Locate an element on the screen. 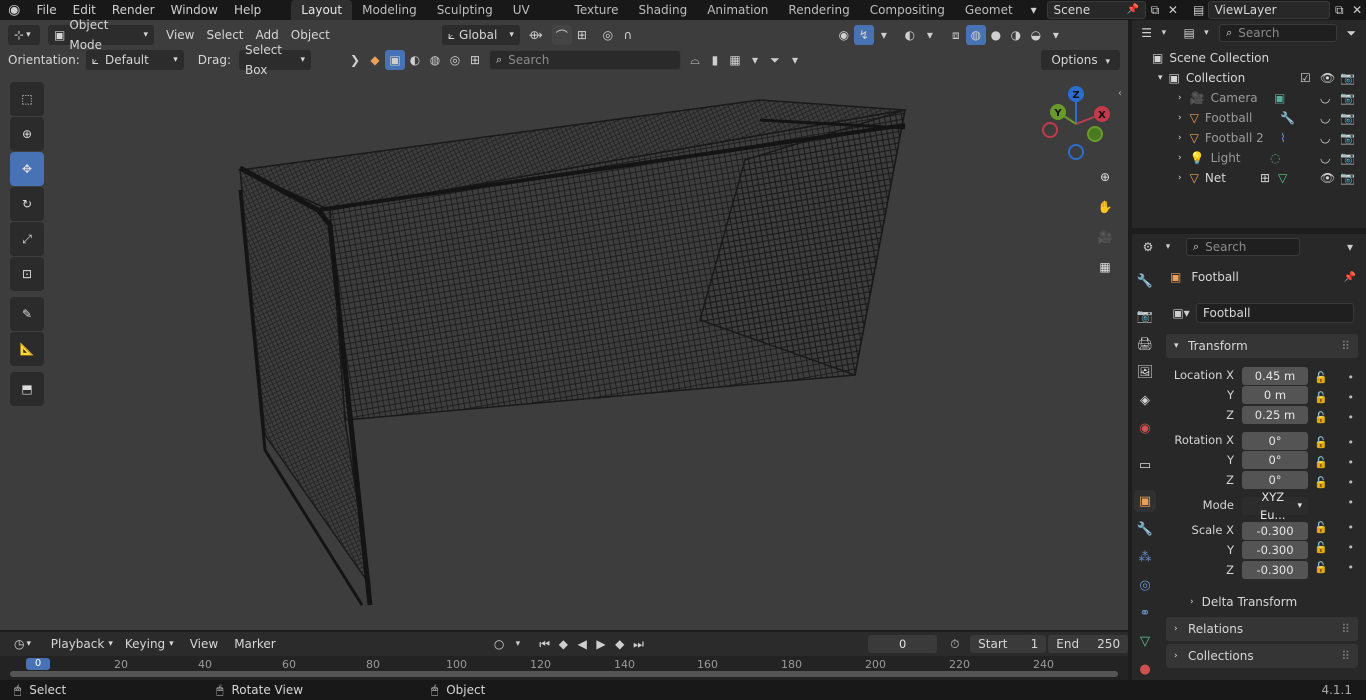 The height and width of the screenshot is (700, 1366). select-mode-invert-icon: ◎ is located at coordinates (455, 60).